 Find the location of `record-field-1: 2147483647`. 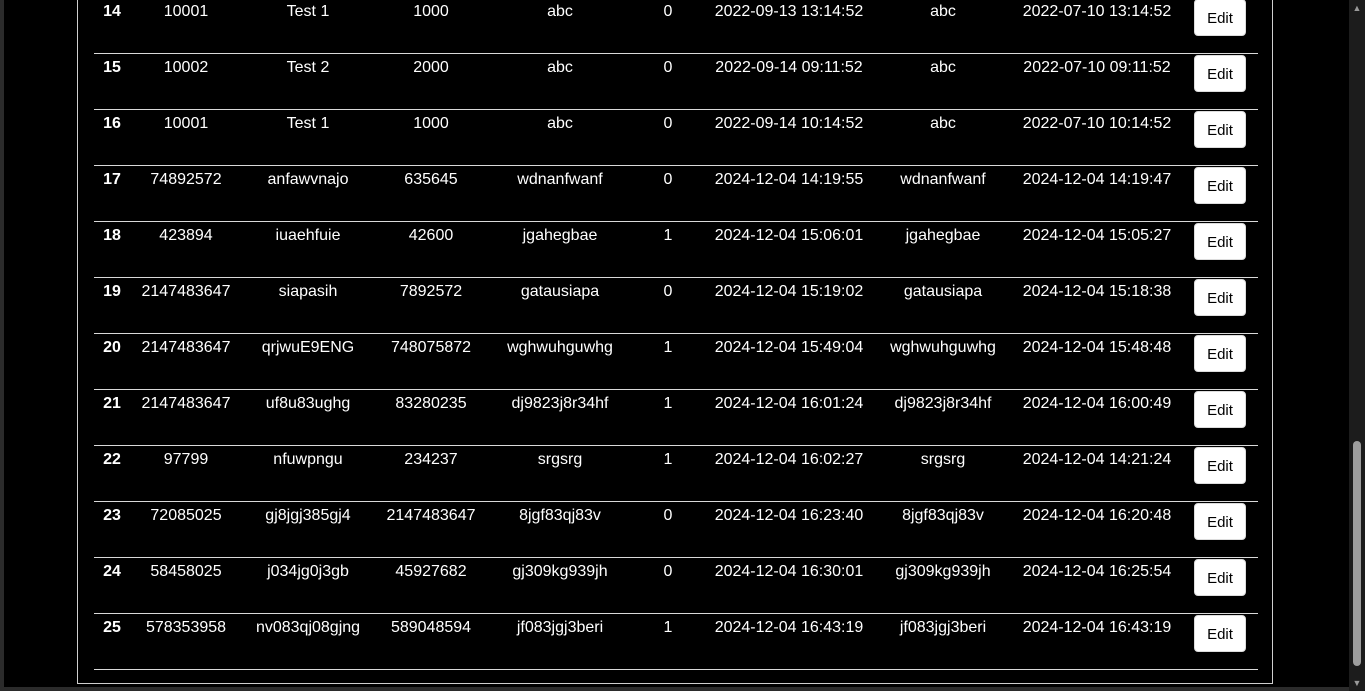

record-field-1: 2147483647 is located at coordinates (186, 291).